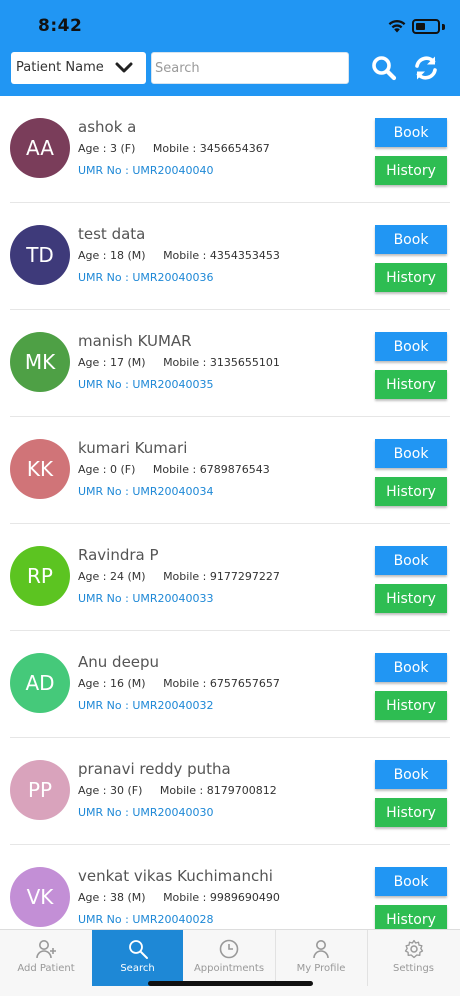  Describe the element at coordinates (426, 68) in the screenshot. I see `refresh-icon` at that location.